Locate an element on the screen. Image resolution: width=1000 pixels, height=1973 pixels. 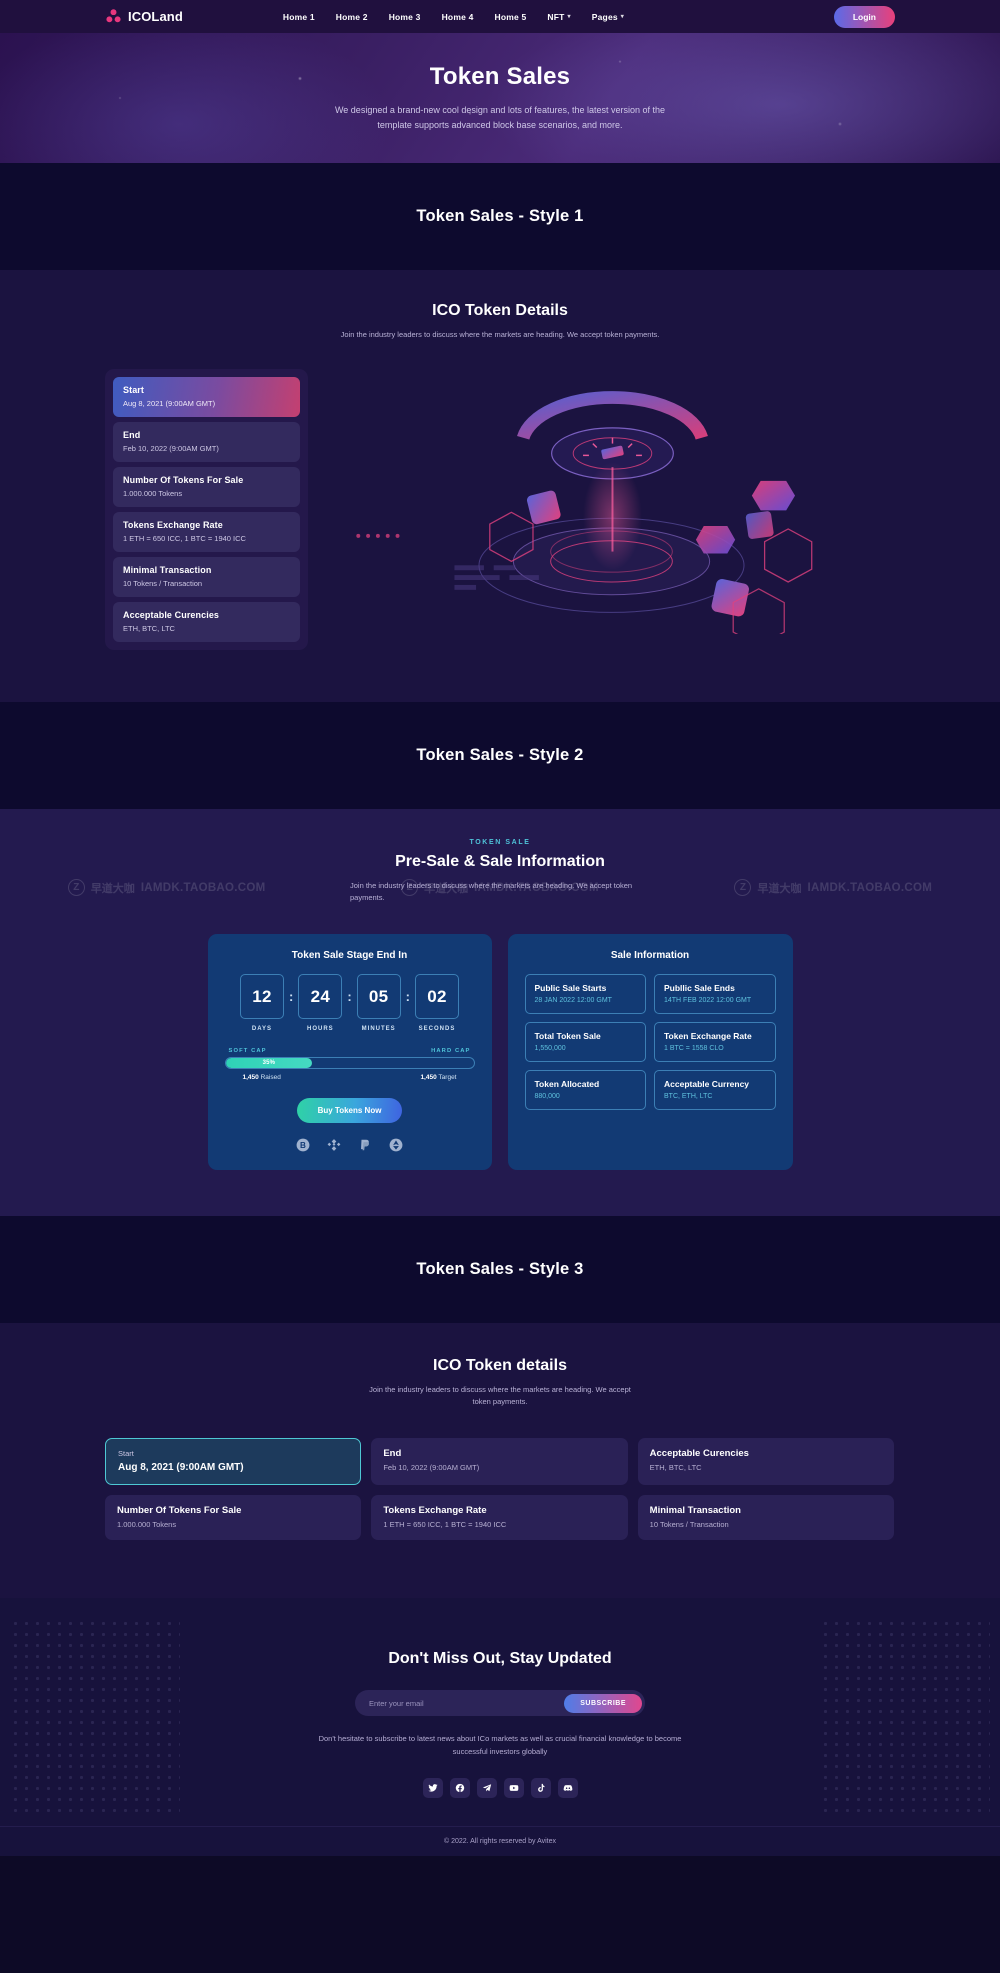
copyright: © 2022. All rights reserved by Avitex is located at coordinates (500, 1841).